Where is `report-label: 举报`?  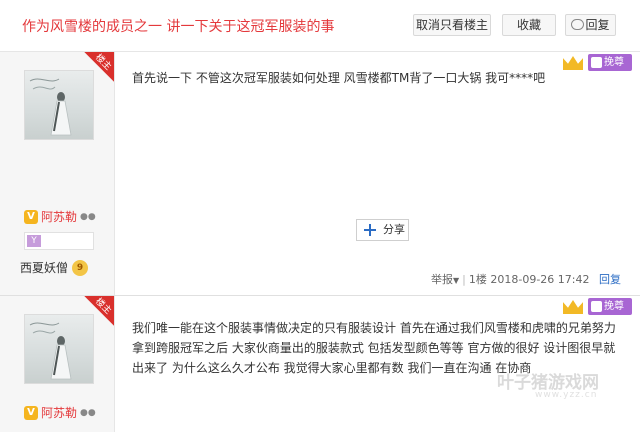
report-label: 举报 is located at coordinates (442, 279).